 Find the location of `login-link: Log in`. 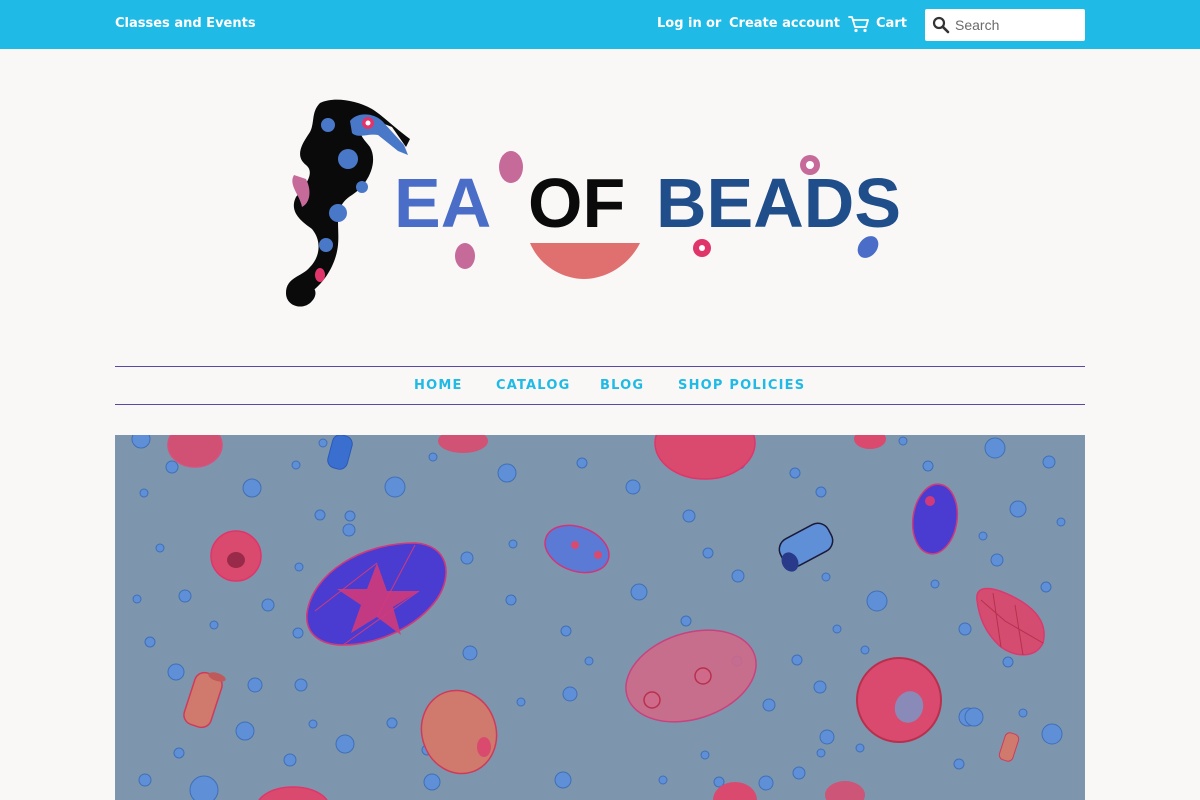

login-link: Log in is located at coordinates (679, 23).